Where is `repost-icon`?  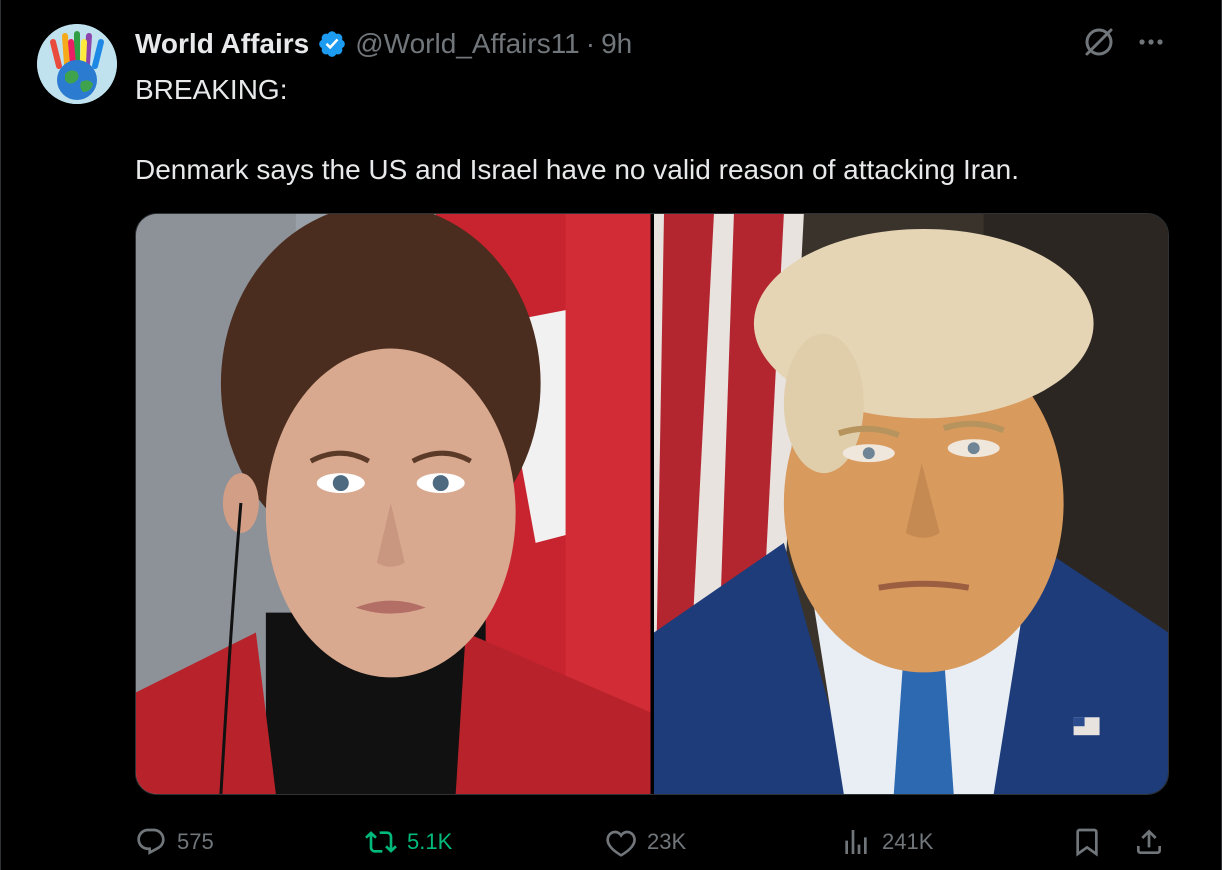
repost-icon is located at coordinates (381, 842).